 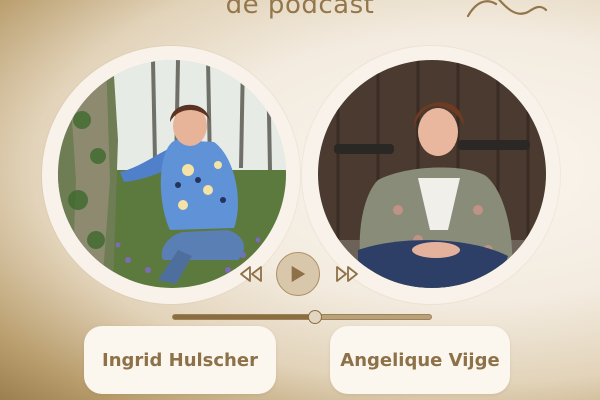 I want to click on script-logo-icon, so click(x=507, y=9).